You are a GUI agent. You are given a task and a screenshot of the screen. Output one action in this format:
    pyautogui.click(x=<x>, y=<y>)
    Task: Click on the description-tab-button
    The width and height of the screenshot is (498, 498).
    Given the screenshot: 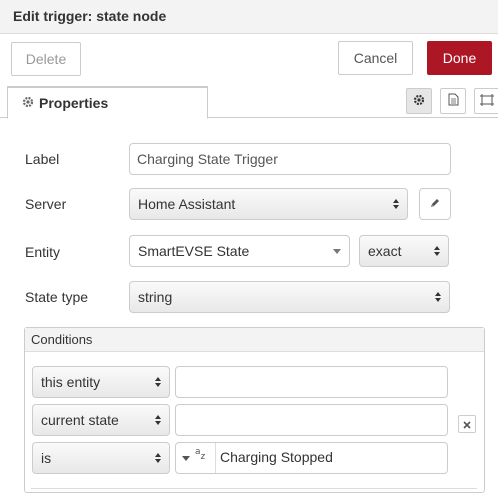 What is the action you would take?
    pyautogui.click(x=453, y=101)
    